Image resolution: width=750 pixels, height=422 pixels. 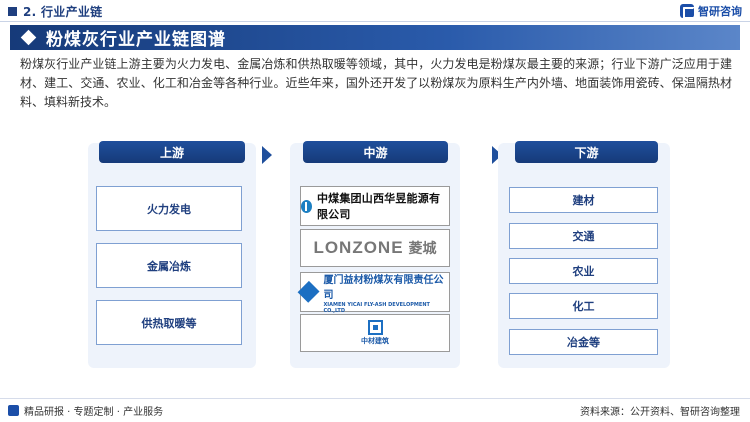 I want to click on footer-divider, so click(x=375, y=398).